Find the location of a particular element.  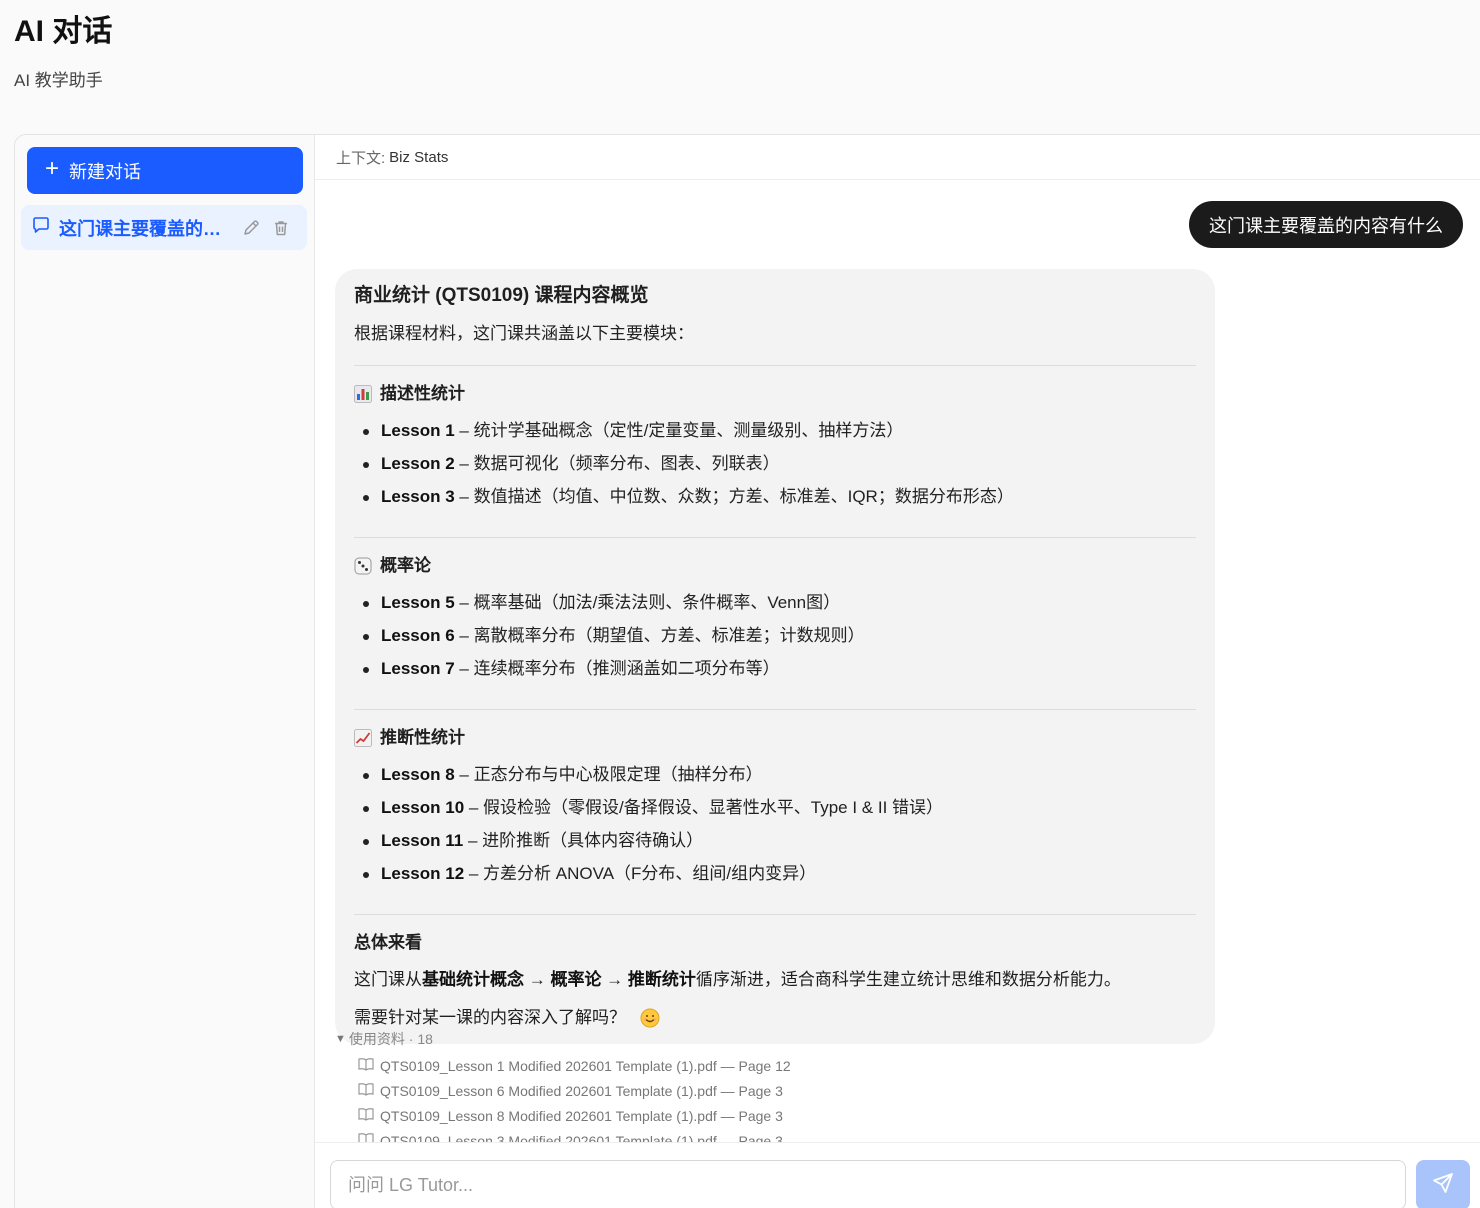

lesson-number: Lesson 6 is located at coordinates (418, 635).